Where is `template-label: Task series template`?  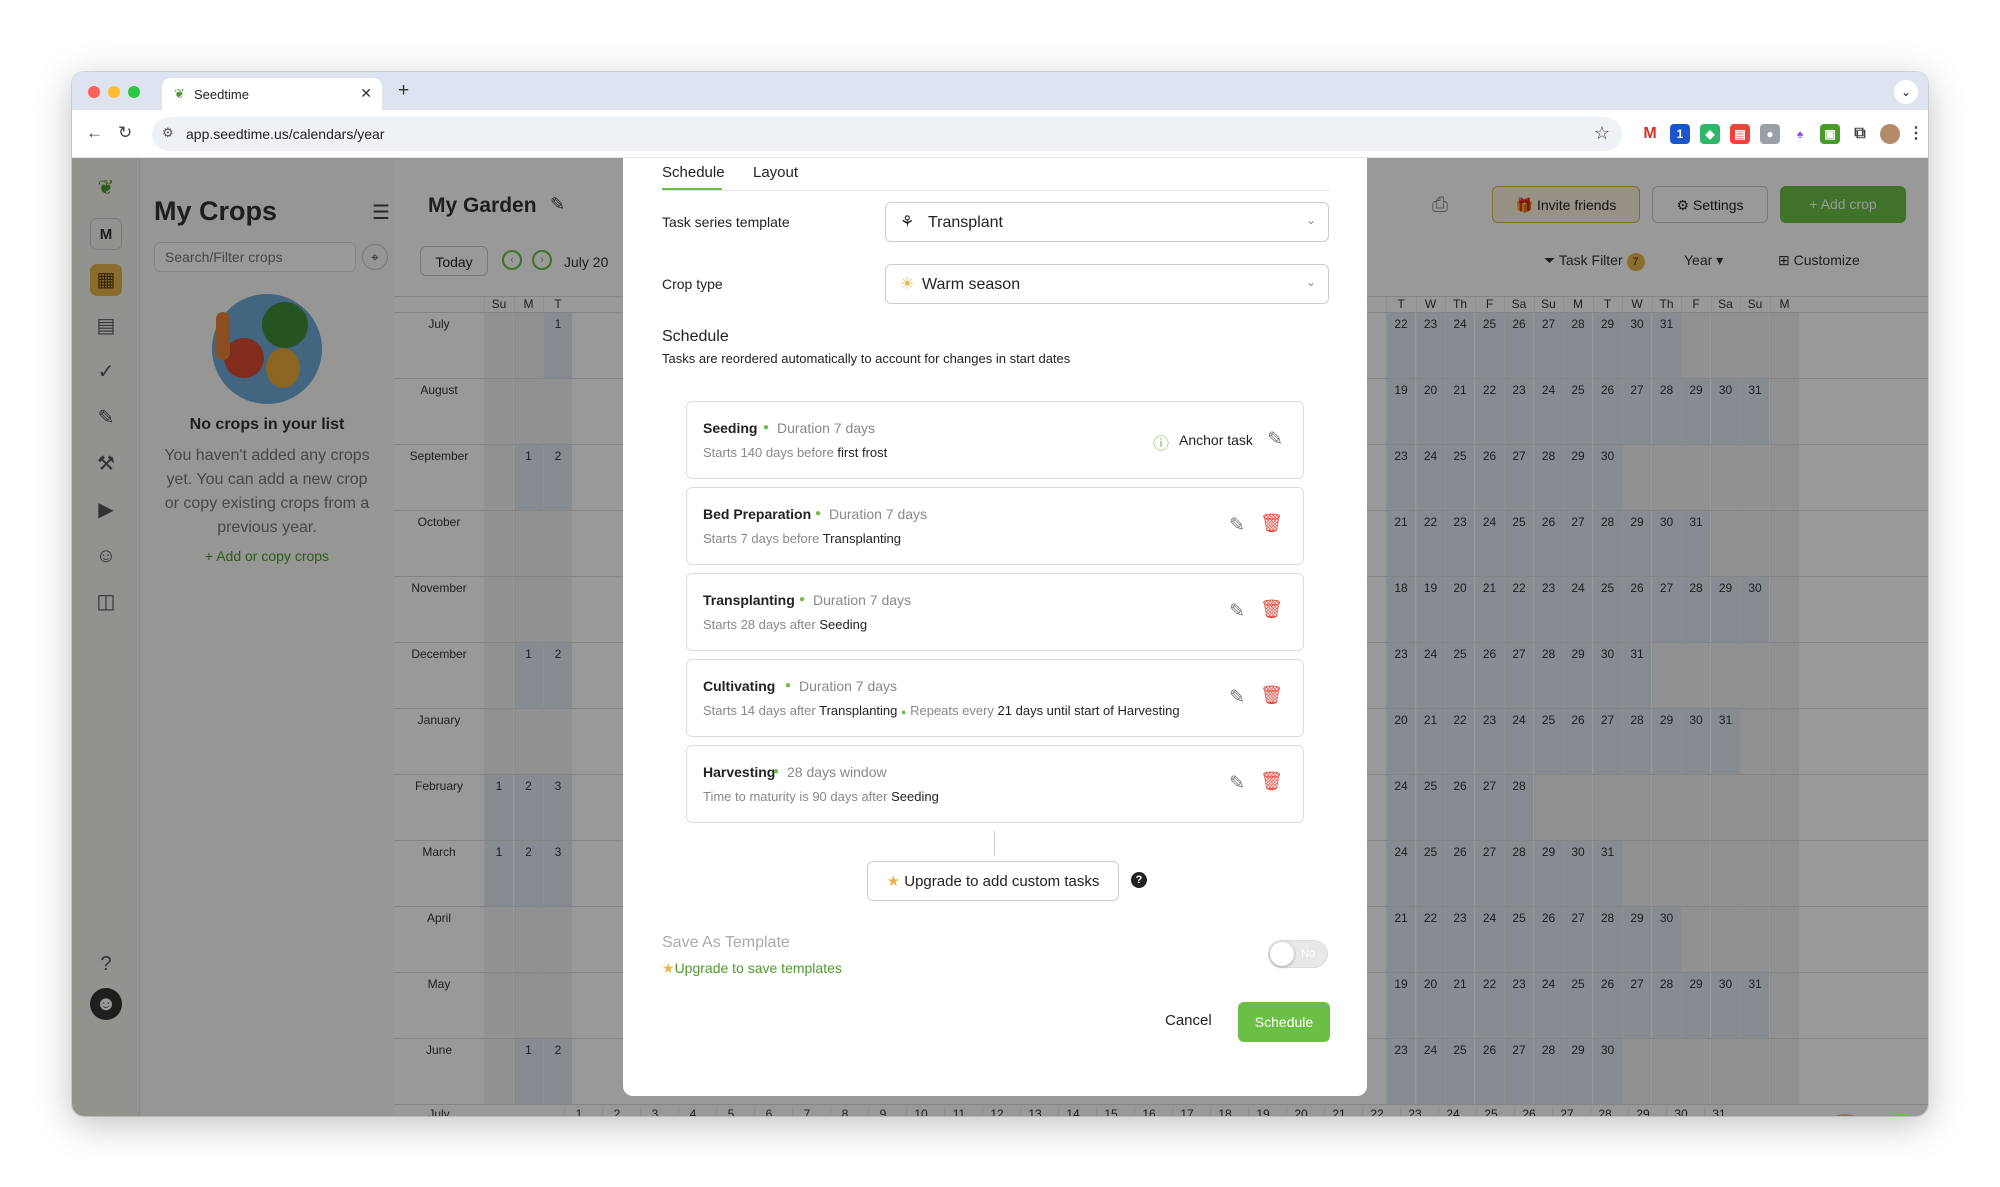 template-label: Task series template is located at coordinates (726, 222).